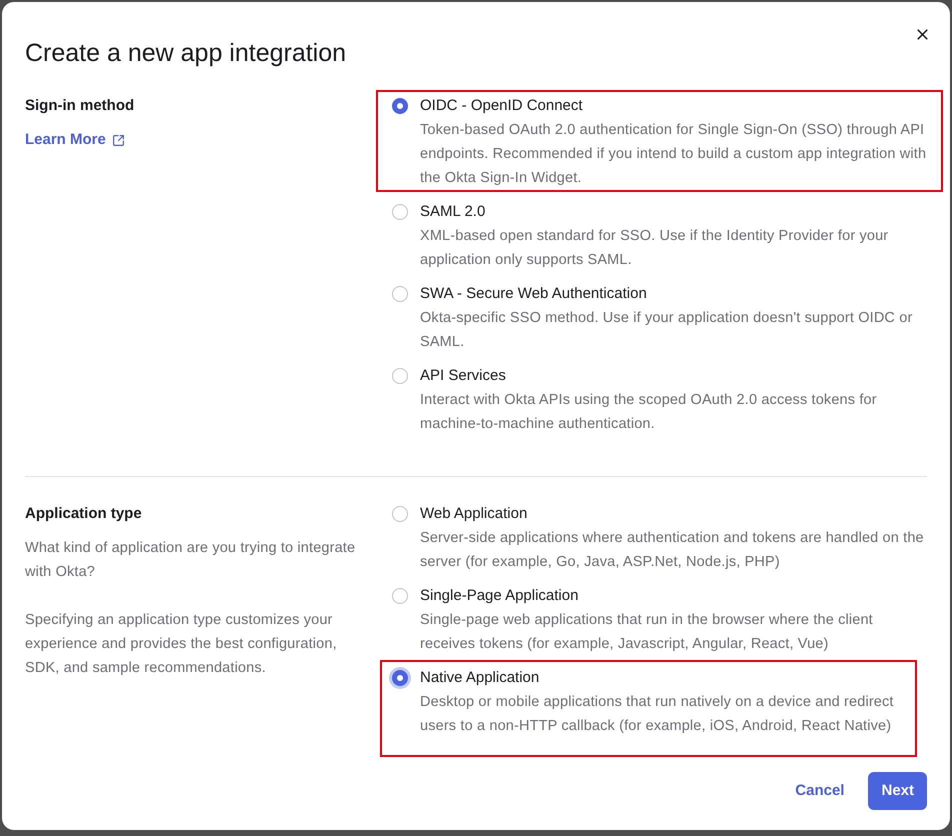 The image size is (952, 836). I want to click on option-description: Single-page web applications that run in the browser where the client receives tokens (for example, Javascript, Angular, React, Vue), so click(647, 632).